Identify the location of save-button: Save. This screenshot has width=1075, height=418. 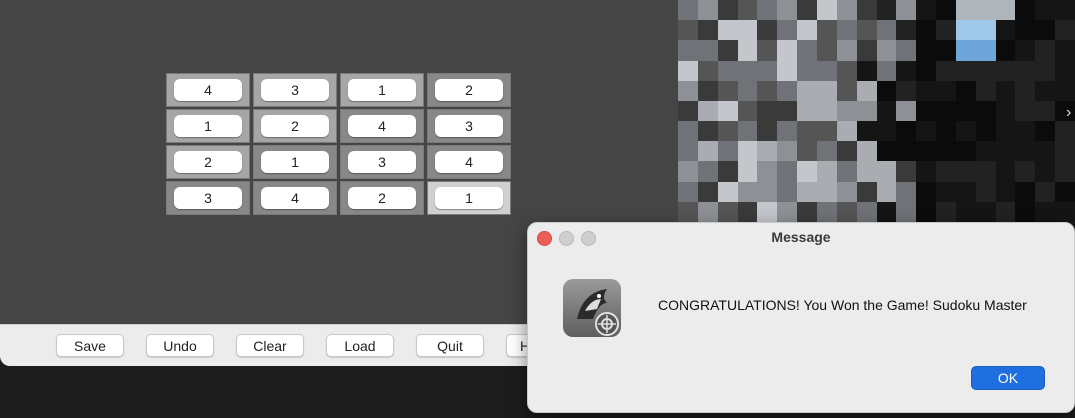
(90, 345).